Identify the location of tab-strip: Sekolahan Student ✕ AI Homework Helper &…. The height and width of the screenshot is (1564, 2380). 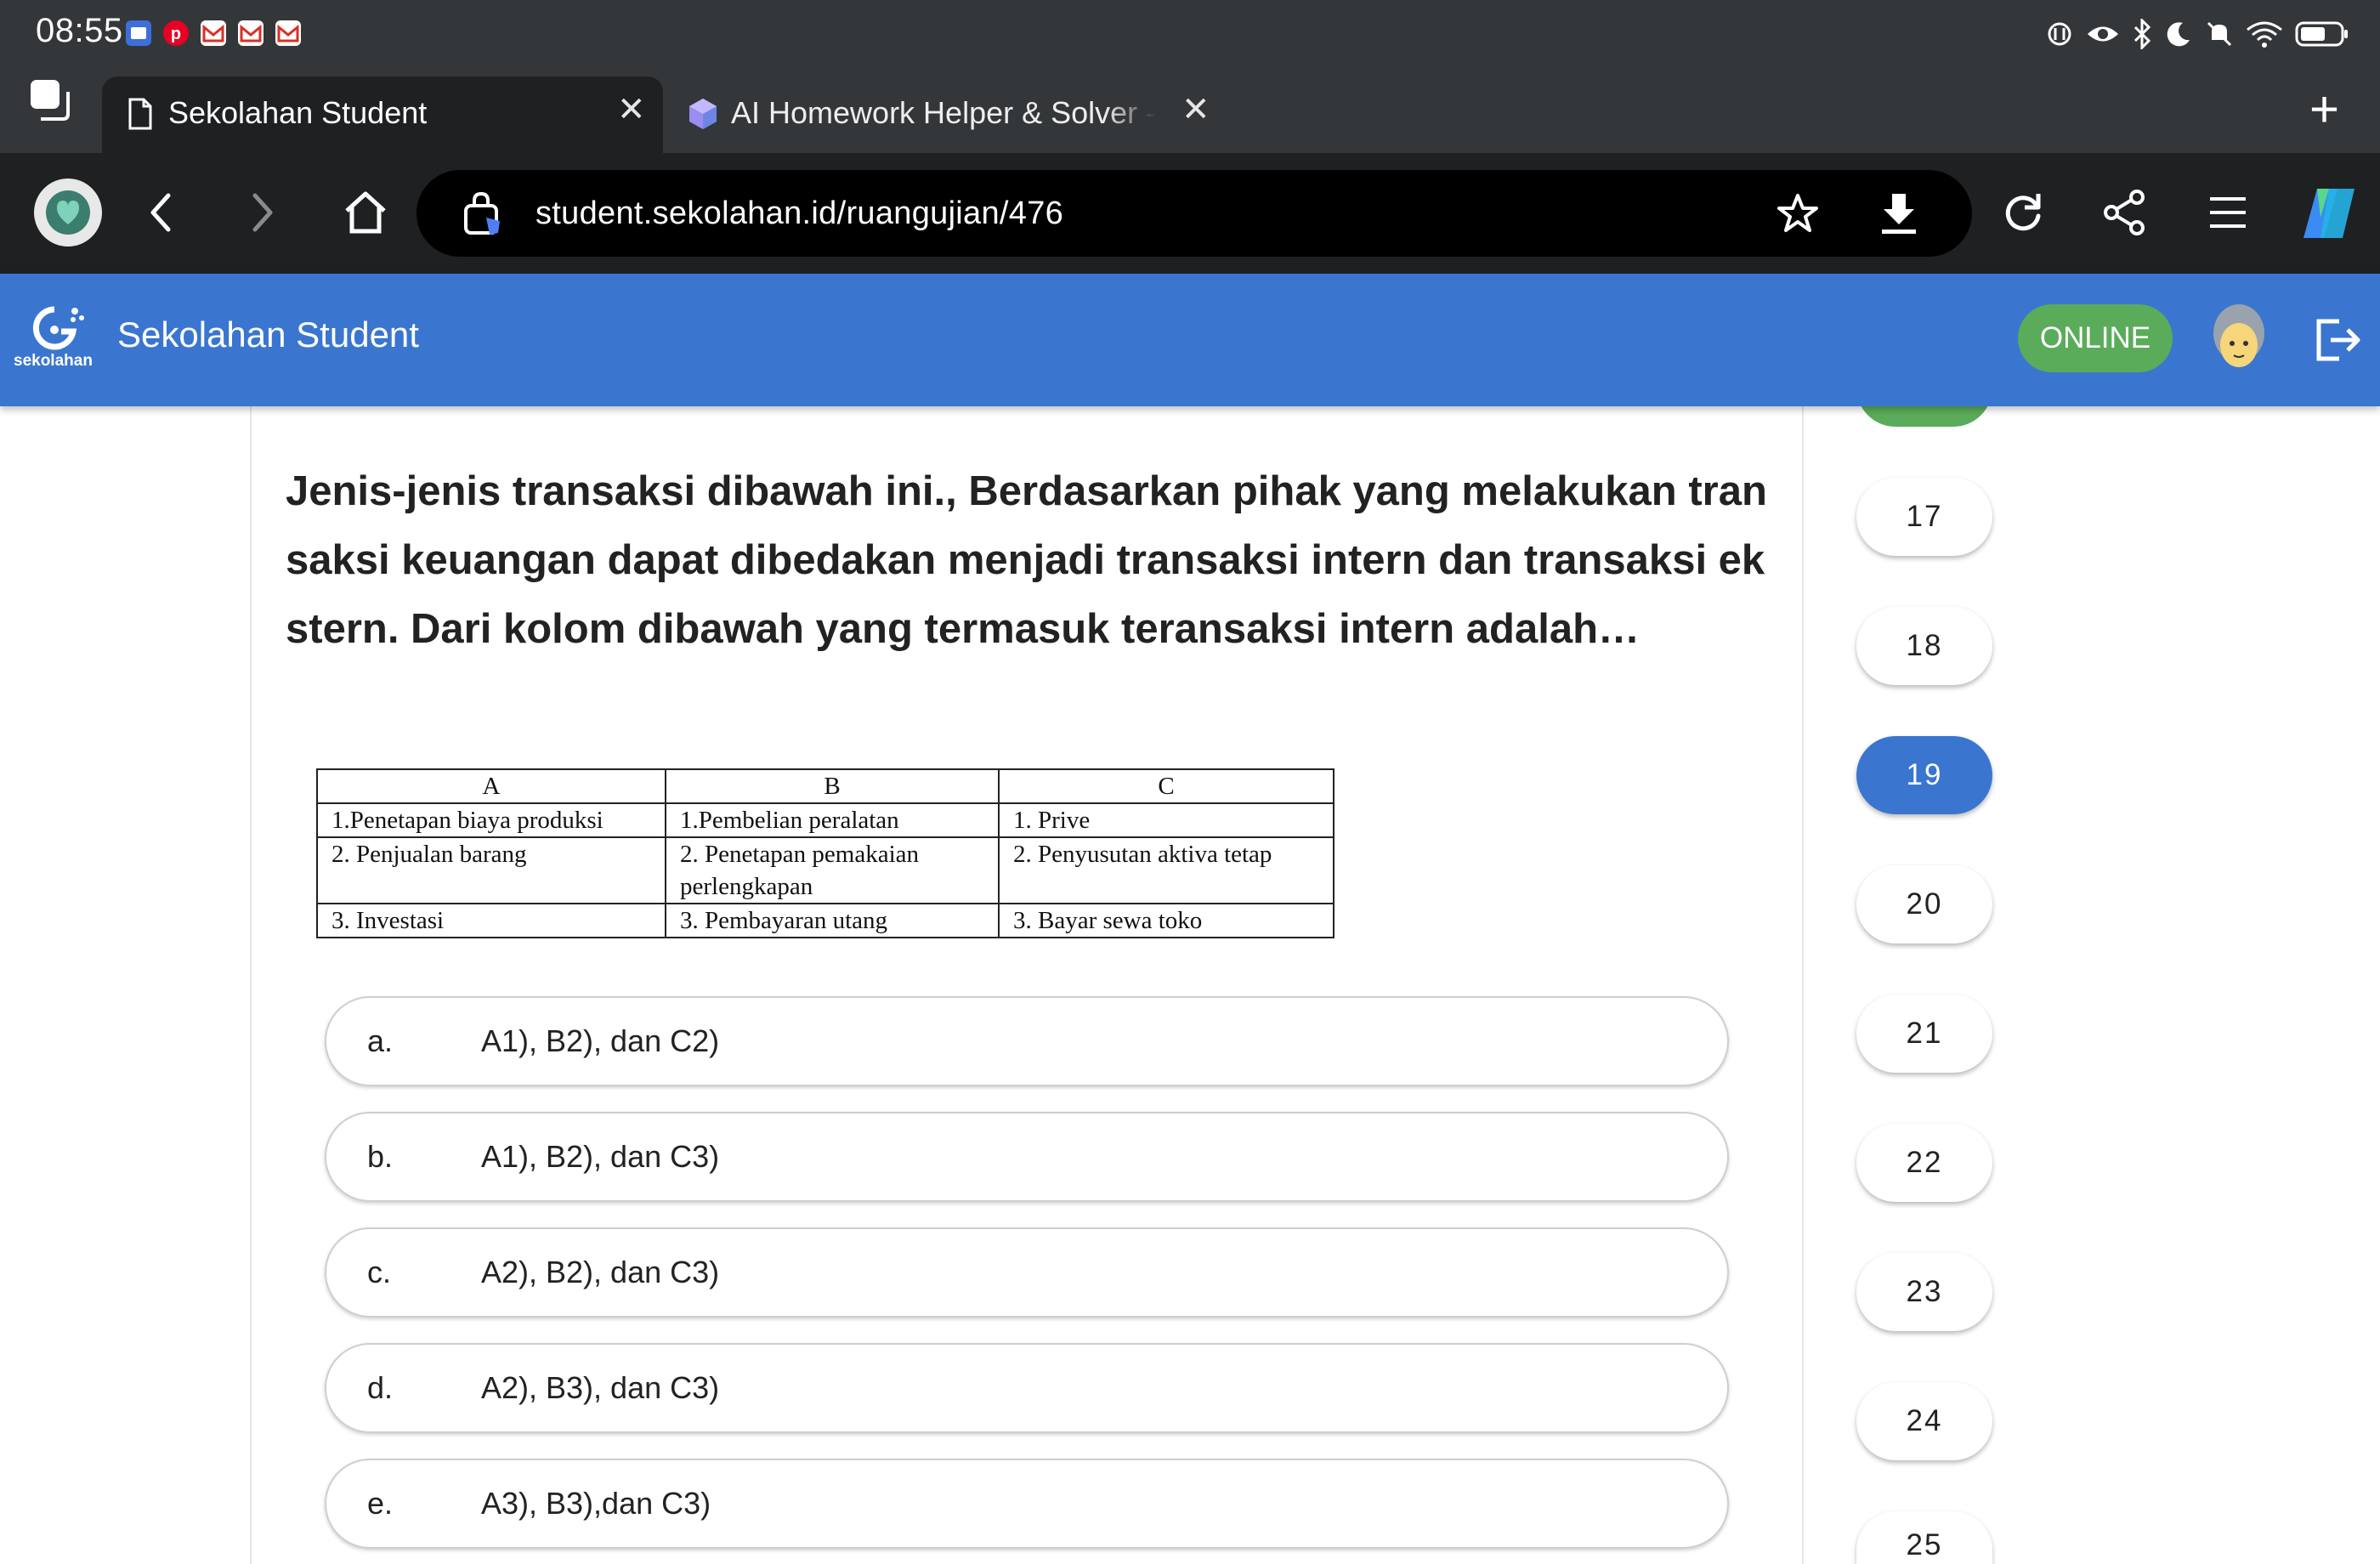
(1190, 110).